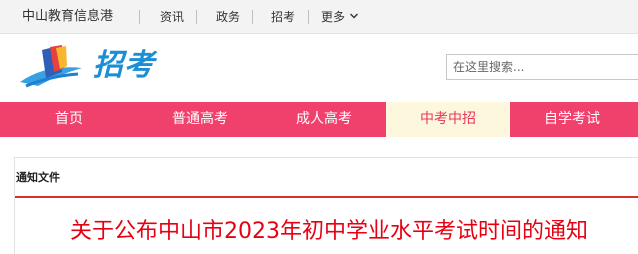 This screenshot has width=638, height=254. What do you see at coordinates (124, 66) in the screenshot?
I see `logo-text: 招考` at bounding box center [124, 66].